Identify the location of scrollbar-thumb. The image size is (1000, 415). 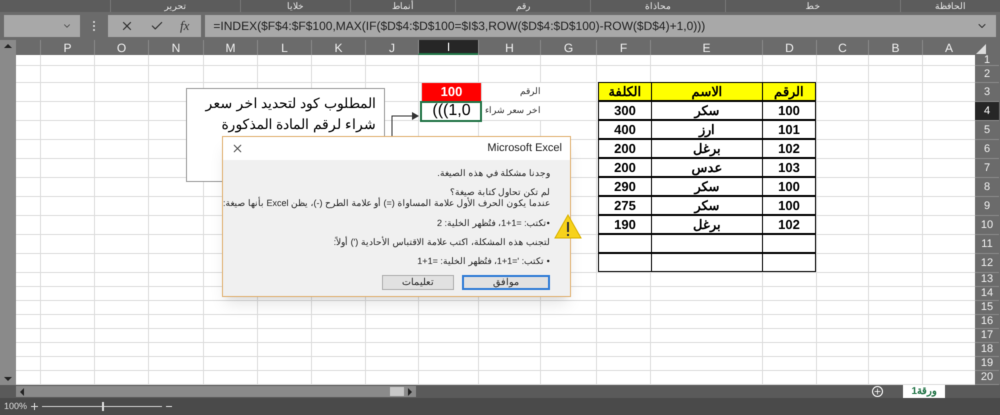
(397, 391).